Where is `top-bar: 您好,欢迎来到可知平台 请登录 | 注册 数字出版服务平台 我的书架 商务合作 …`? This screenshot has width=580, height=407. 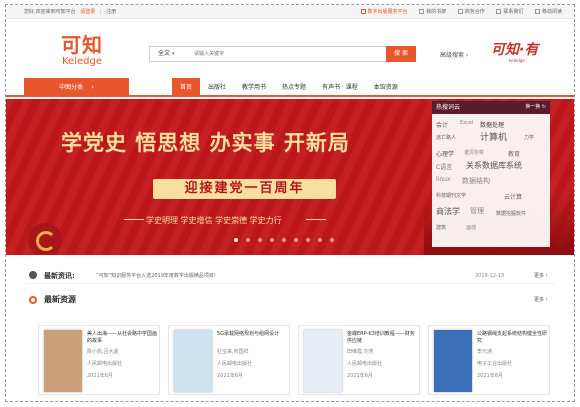
top-bar: 您好,欢迎来到可知平台 请登录 | 注册 数字出版服务平台 我的书架 商务合作 … is located at coordinates (290, 12).